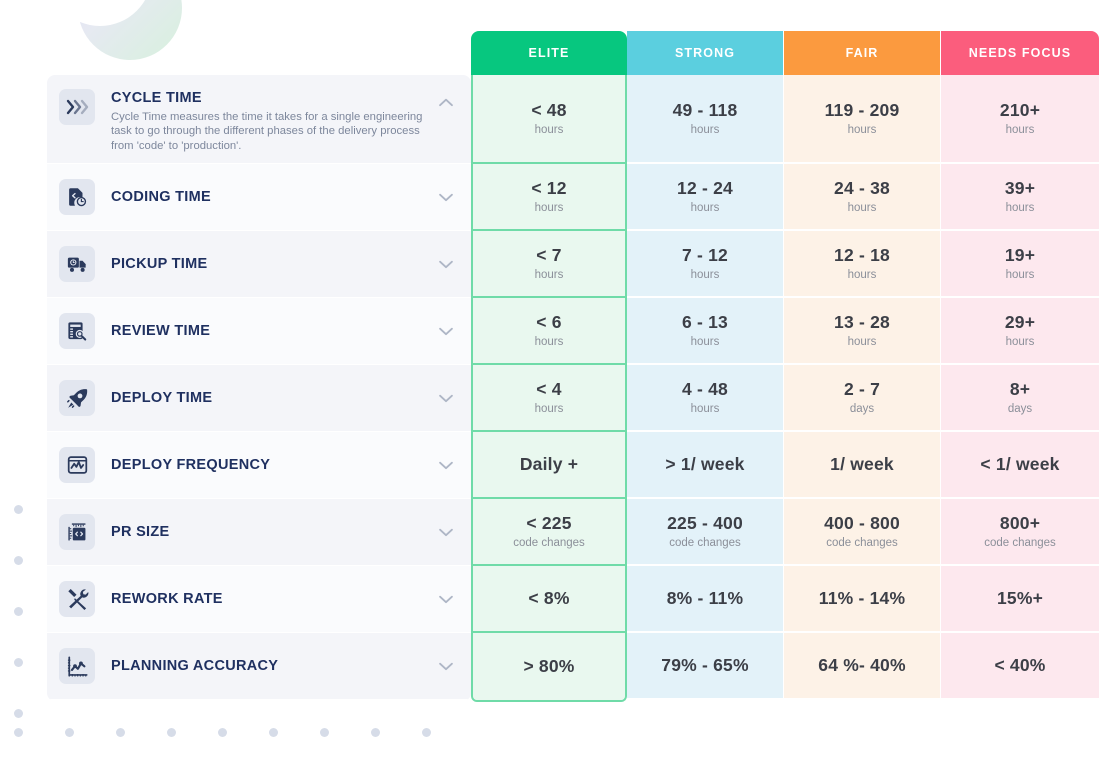 This screenshot has width=1120, height=764. I want to click on column-header-needs-focus: NEEDS FOCUS, so click(1020, 53).